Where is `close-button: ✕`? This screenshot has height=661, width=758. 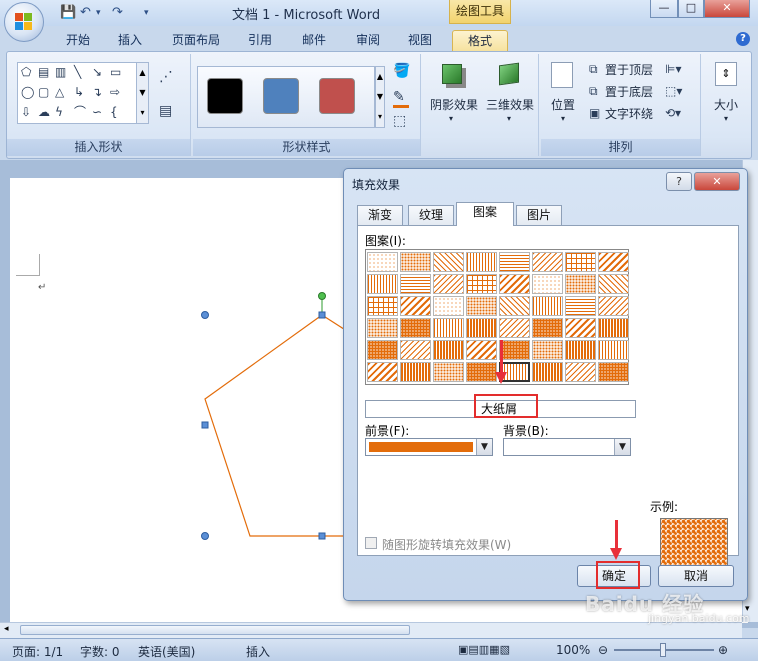
close-button: ✕ is located at coordinates (727, 9).